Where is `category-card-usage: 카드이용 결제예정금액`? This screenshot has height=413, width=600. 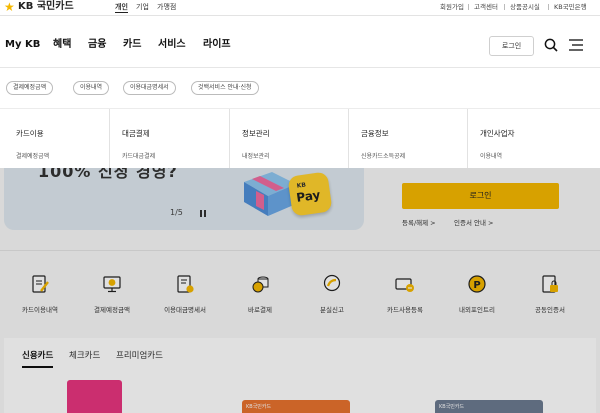 category-card-usage: 카드이용 결제예정금액 is located at coordinates (57, 139).